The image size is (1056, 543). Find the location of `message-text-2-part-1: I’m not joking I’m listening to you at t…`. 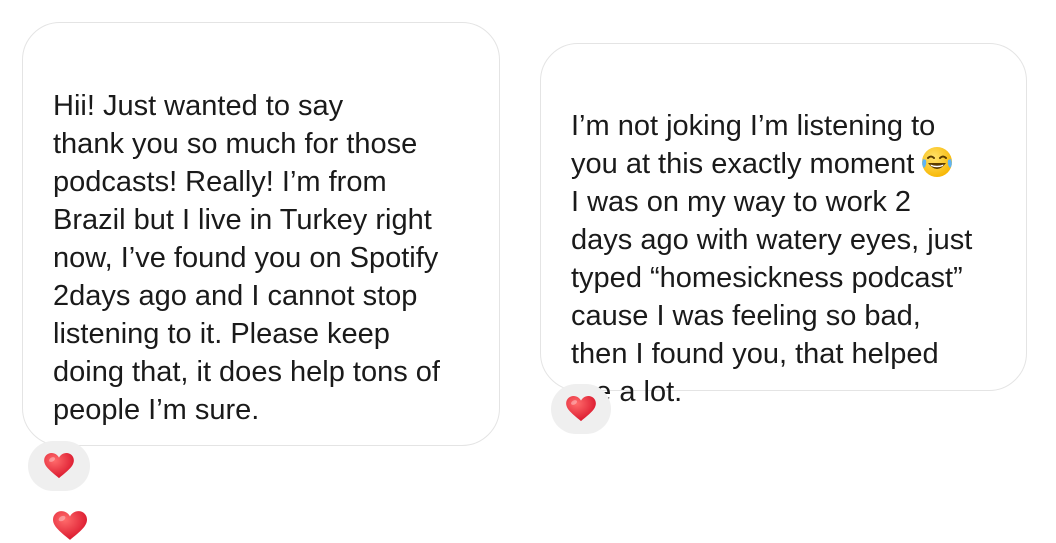

message-text-2-part-1: I’m not joking I’m listening to you at t… is located at coordinates (753, 145).